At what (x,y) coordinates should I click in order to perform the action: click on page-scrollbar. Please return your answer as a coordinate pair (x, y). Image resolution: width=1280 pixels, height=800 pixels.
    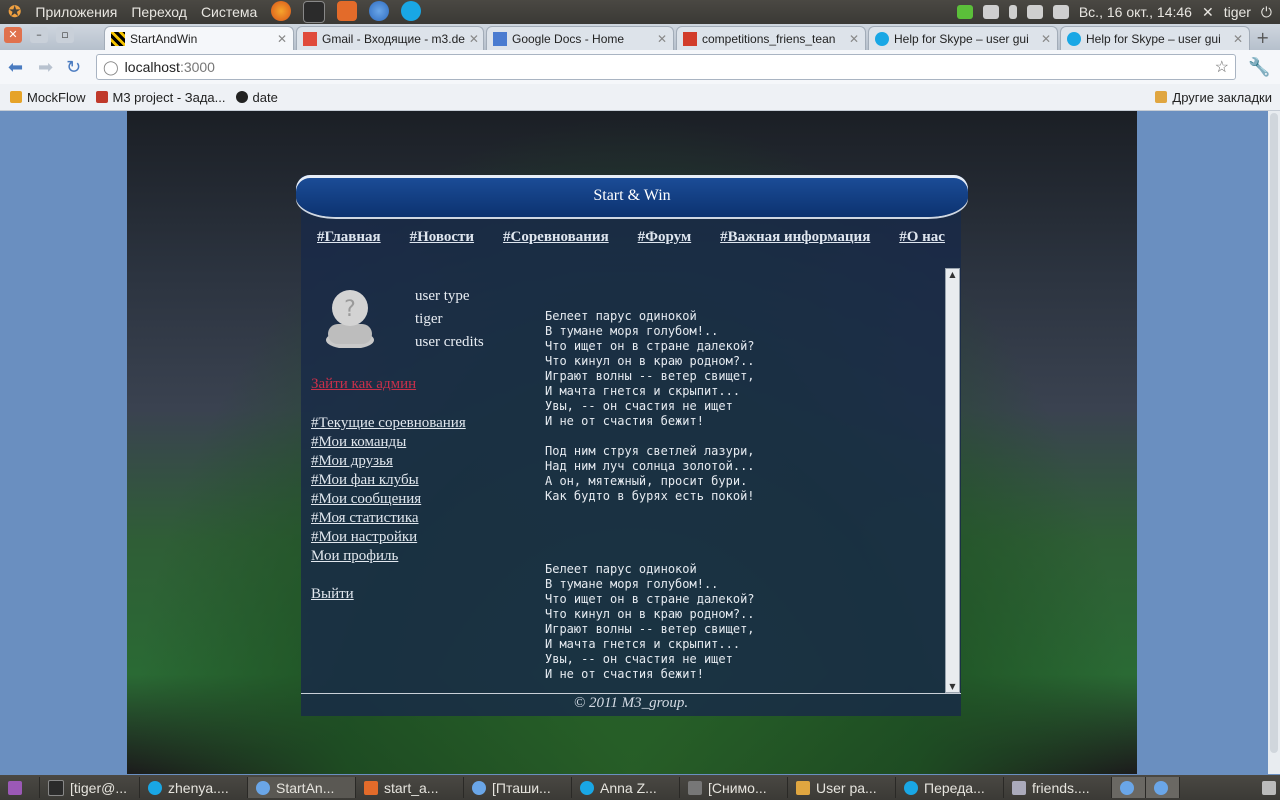
    Looking at the image, I should click on (1274, 442).